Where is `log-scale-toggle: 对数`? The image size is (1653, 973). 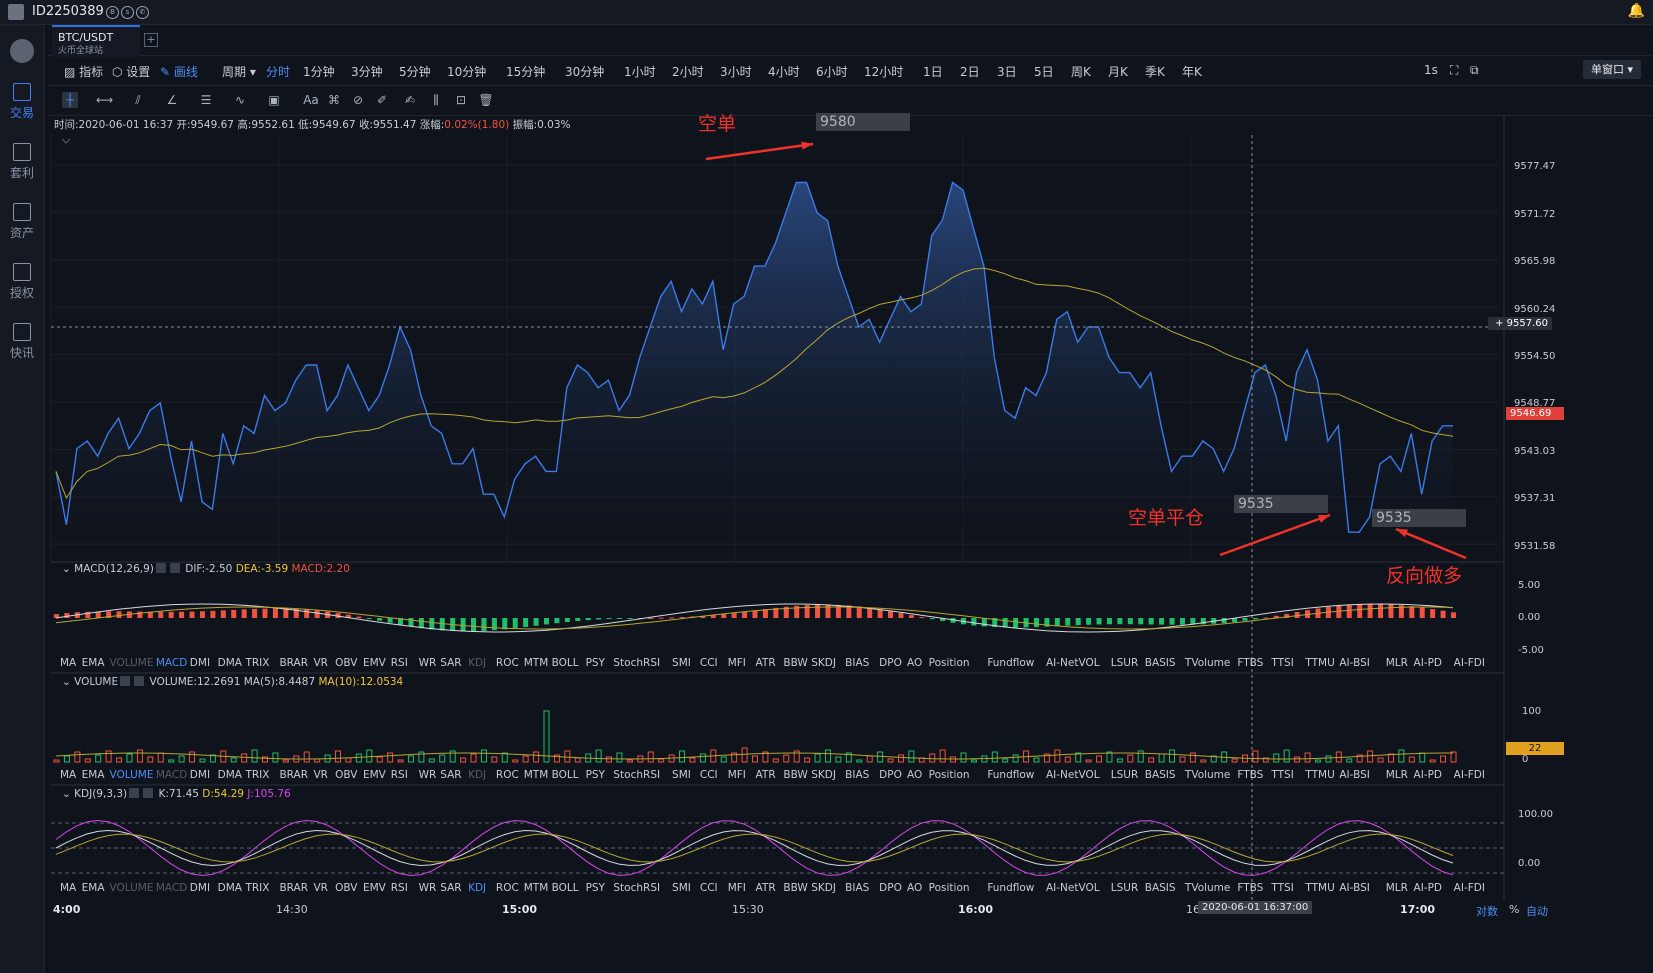
log-scale-toggle: 对数 is located at coordinates (1487, 911).